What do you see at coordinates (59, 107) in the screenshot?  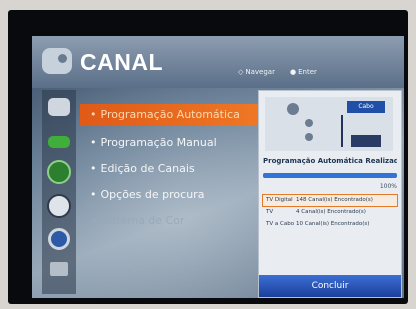 I see `picture-icon` at bounding box center [59, 107].